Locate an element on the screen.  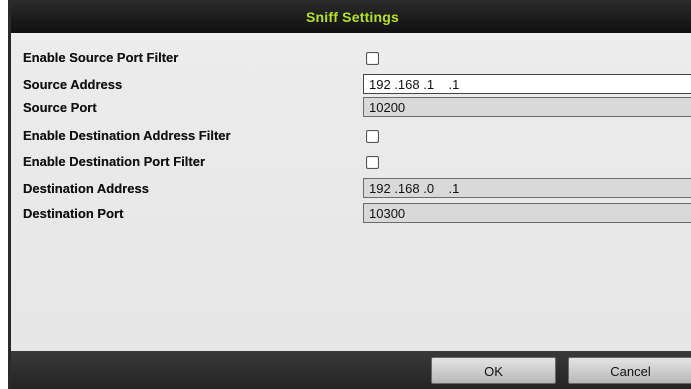
cancel-button: Cancel is located at coordinates (629, 370).